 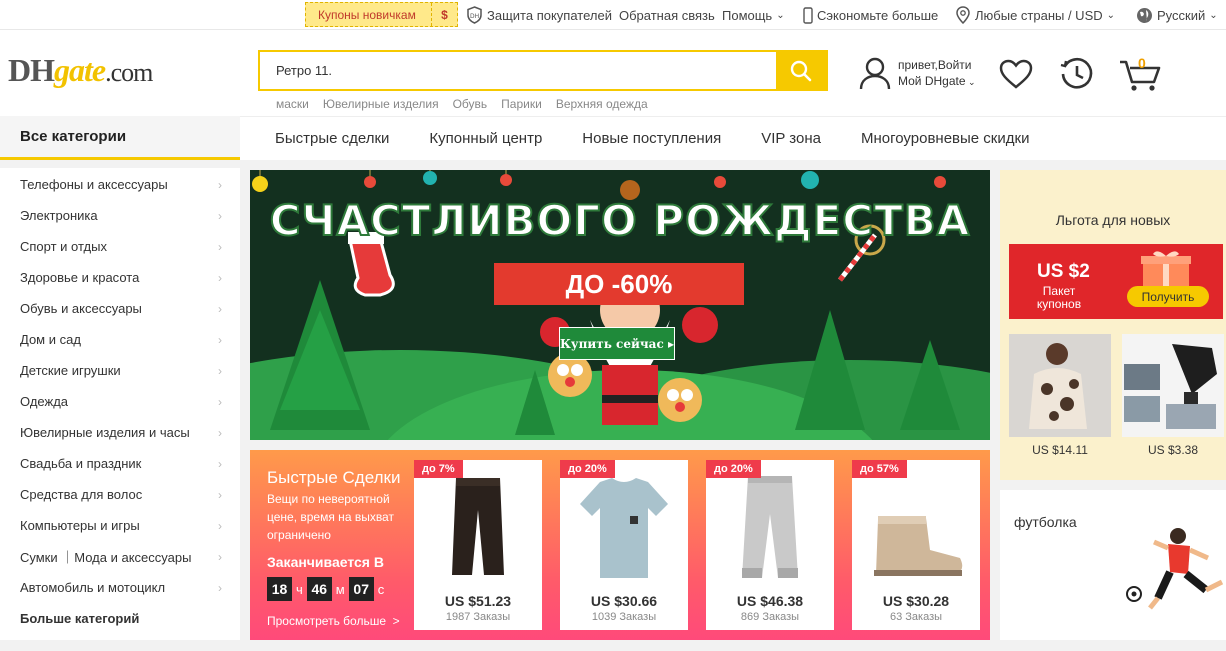 I want to click on sidebar-item-label: Обувь и аксессуары, so click(x=81, y=308).